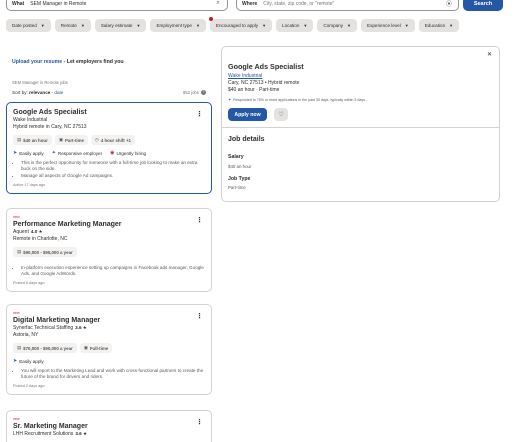  I want to click on filter-date-posted: Date posted ▼, so click(28, 25).